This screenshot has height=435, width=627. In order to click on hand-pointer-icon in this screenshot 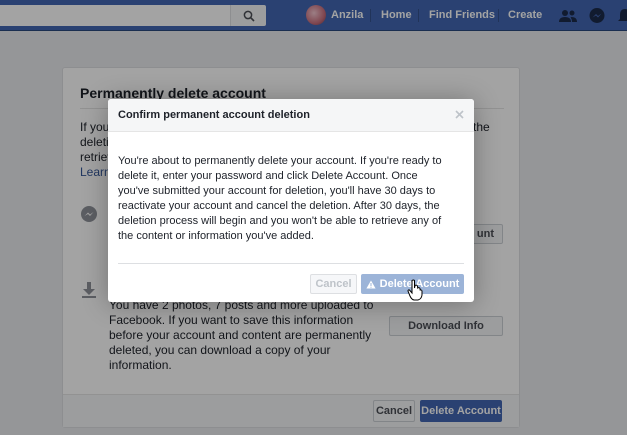, I will do `click(415, 290)`.